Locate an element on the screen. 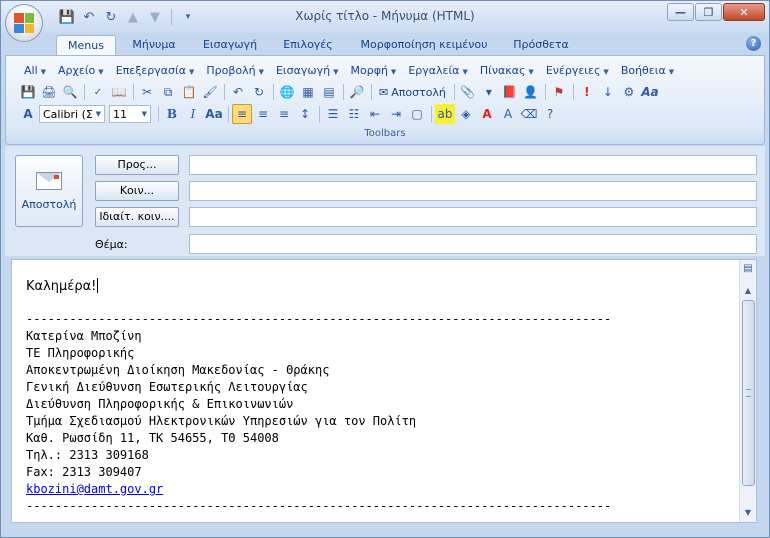  send-button: Αποστολή is located at coordinates (49, 191).